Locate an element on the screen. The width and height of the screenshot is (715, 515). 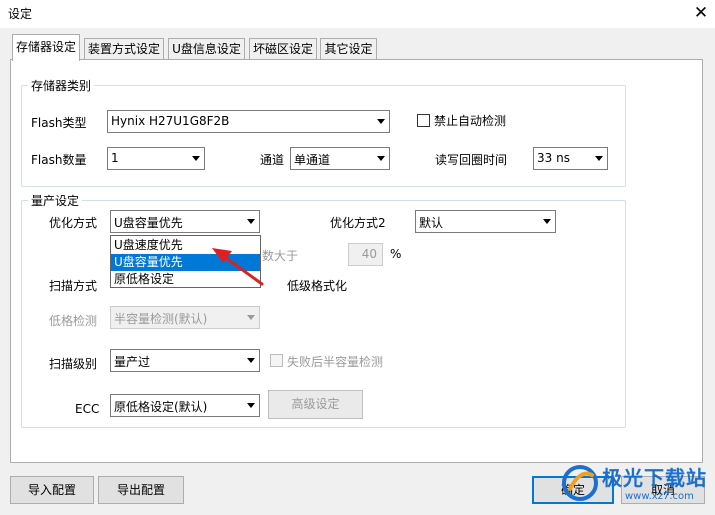
watermark-text: 极光下载站 is located at coordinates (654, 478).